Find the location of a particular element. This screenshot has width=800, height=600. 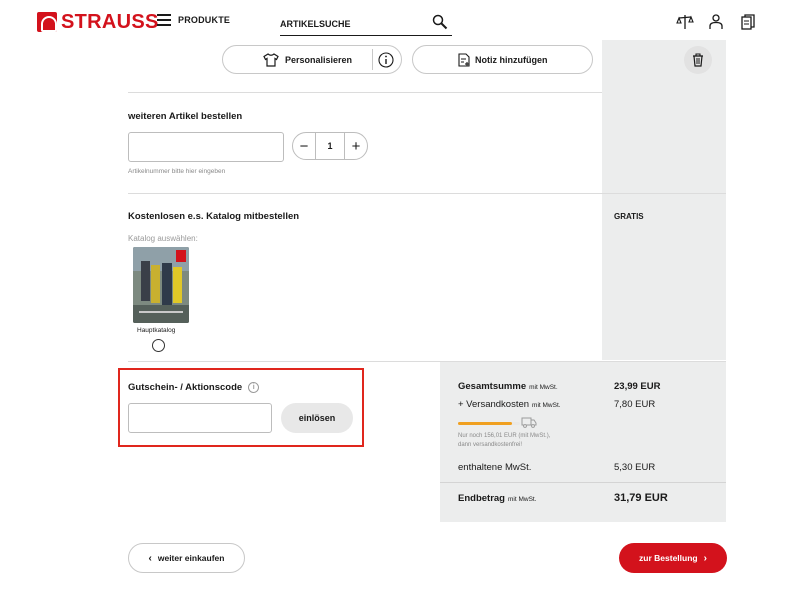

voucher-title: Gutschein- / Aktionscode is located at coordinates (185, 388).